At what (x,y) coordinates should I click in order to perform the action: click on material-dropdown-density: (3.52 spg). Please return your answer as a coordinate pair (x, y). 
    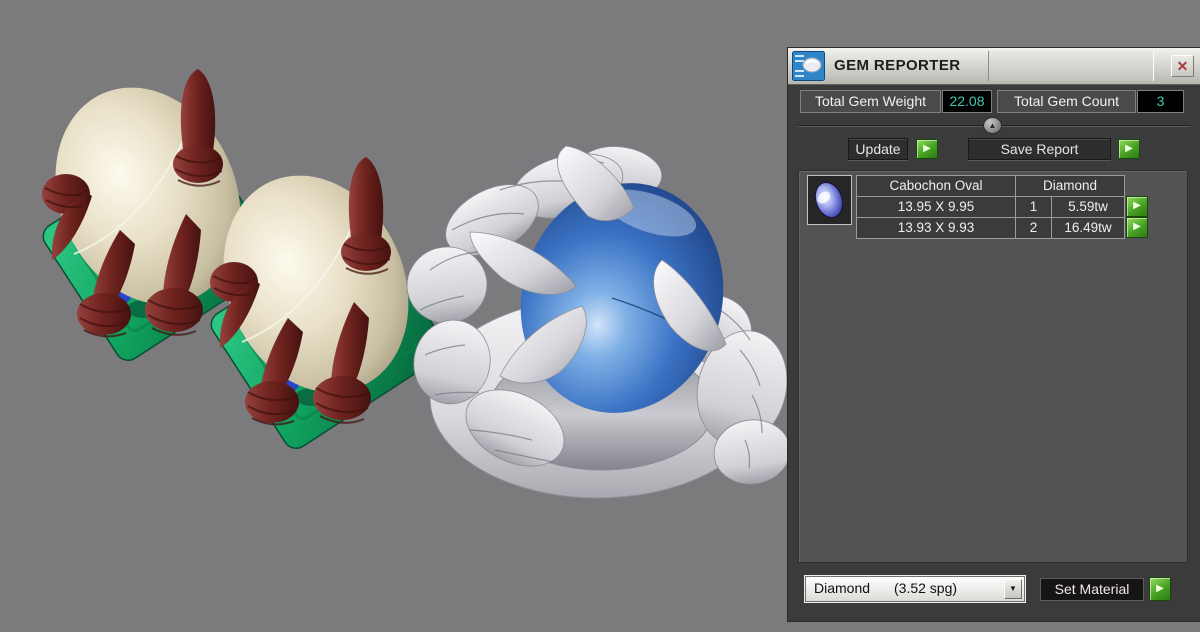
    Looking at the image, I should click on (926, 588).